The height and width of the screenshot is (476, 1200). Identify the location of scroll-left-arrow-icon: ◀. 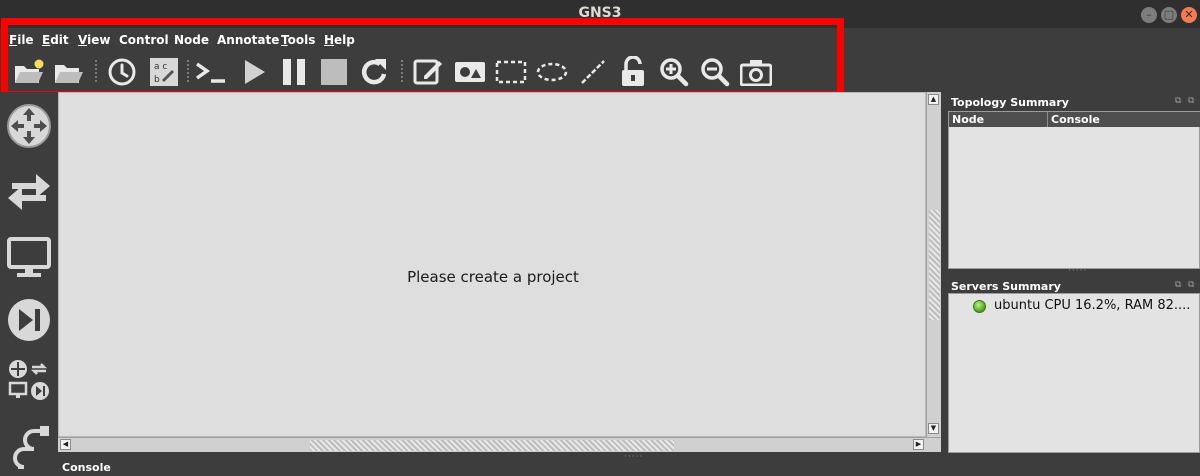
(65, 444).